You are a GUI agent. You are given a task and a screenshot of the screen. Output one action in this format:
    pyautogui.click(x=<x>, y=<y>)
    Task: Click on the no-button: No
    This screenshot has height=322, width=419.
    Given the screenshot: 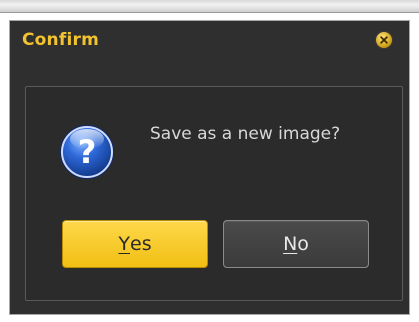 What is the action you would take?
    pyautogui.click(x=296, y=244)
    